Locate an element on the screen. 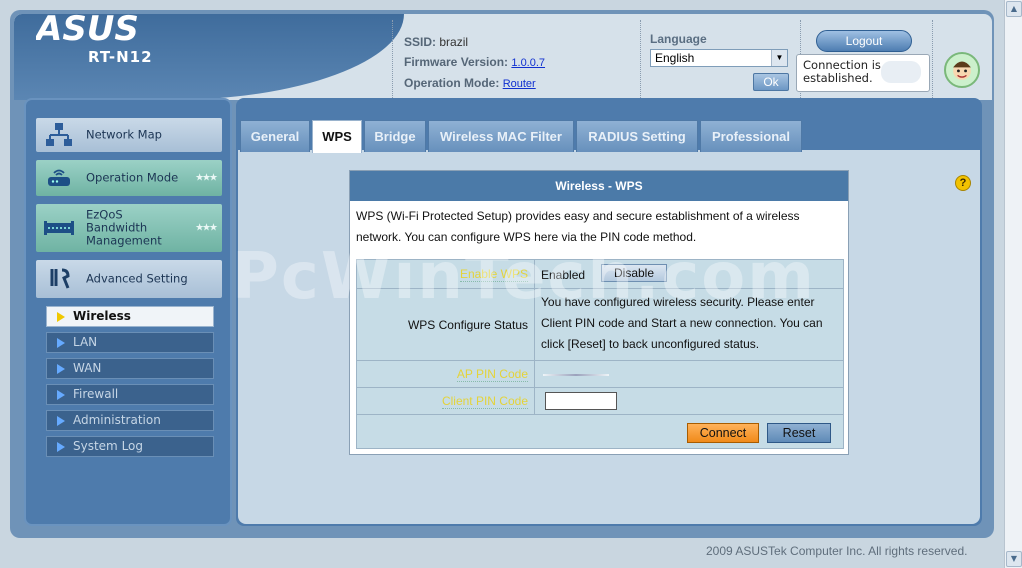 The image size is (1022, 568). wrench-icon is located at coordinates (60, 278).